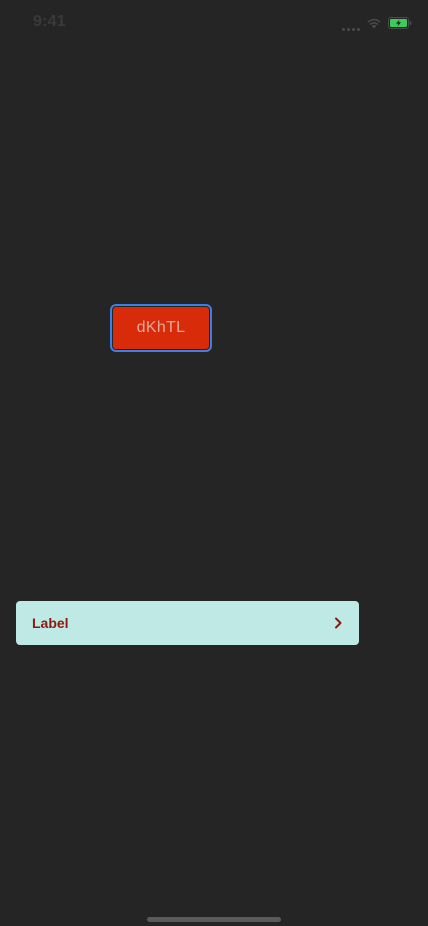 The image size is (428, 926). What do you see at coordinates (187, 623) in the screenshot?
I see `label-list-cell: Label` at bounding box center [187, 623].